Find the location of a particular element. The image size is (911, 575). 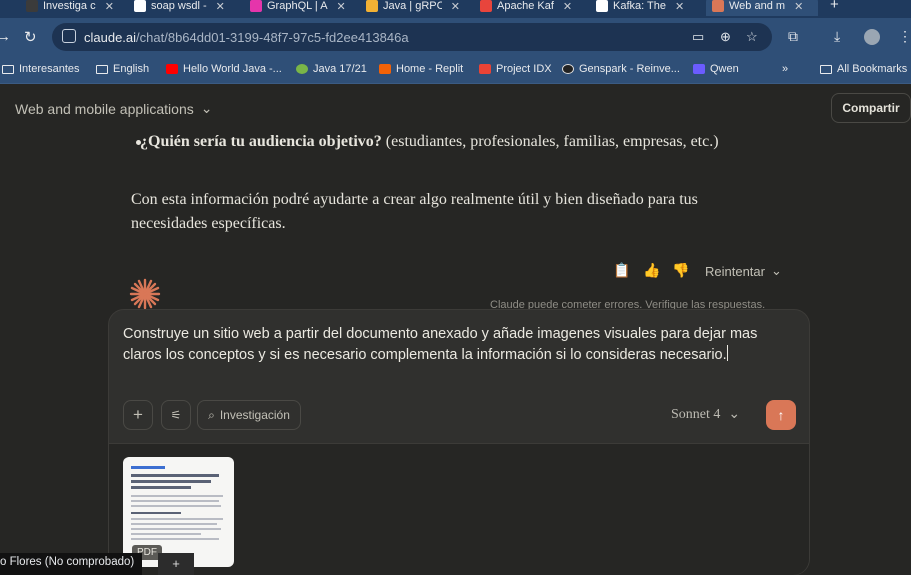

status-plus-button: + is located at coordinates (176, 564).